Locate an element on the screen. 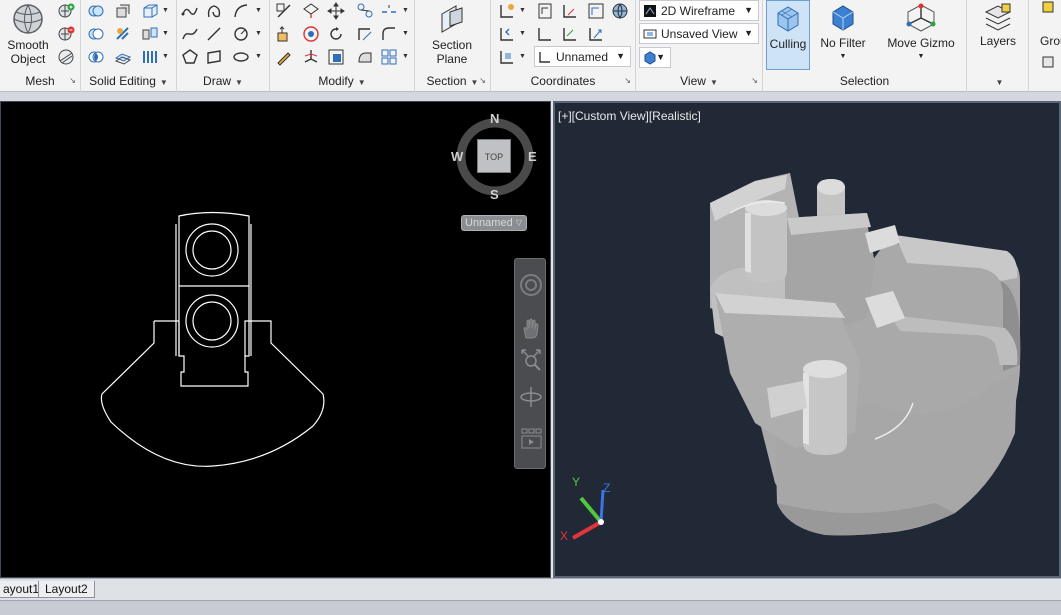  align-button is located at coordinates (365, 11).